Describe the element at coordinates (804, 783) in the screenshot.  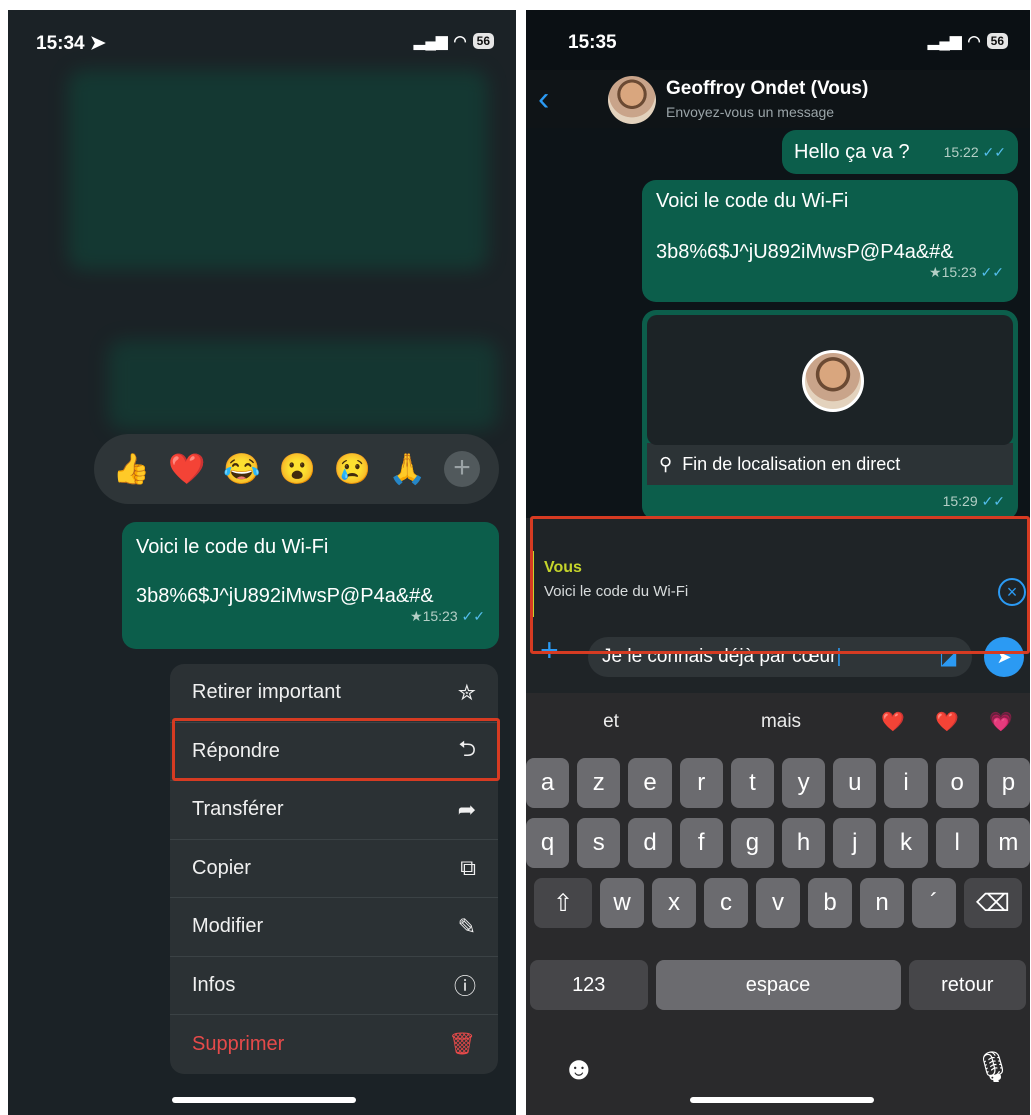
I see `key-y: y` at that location.